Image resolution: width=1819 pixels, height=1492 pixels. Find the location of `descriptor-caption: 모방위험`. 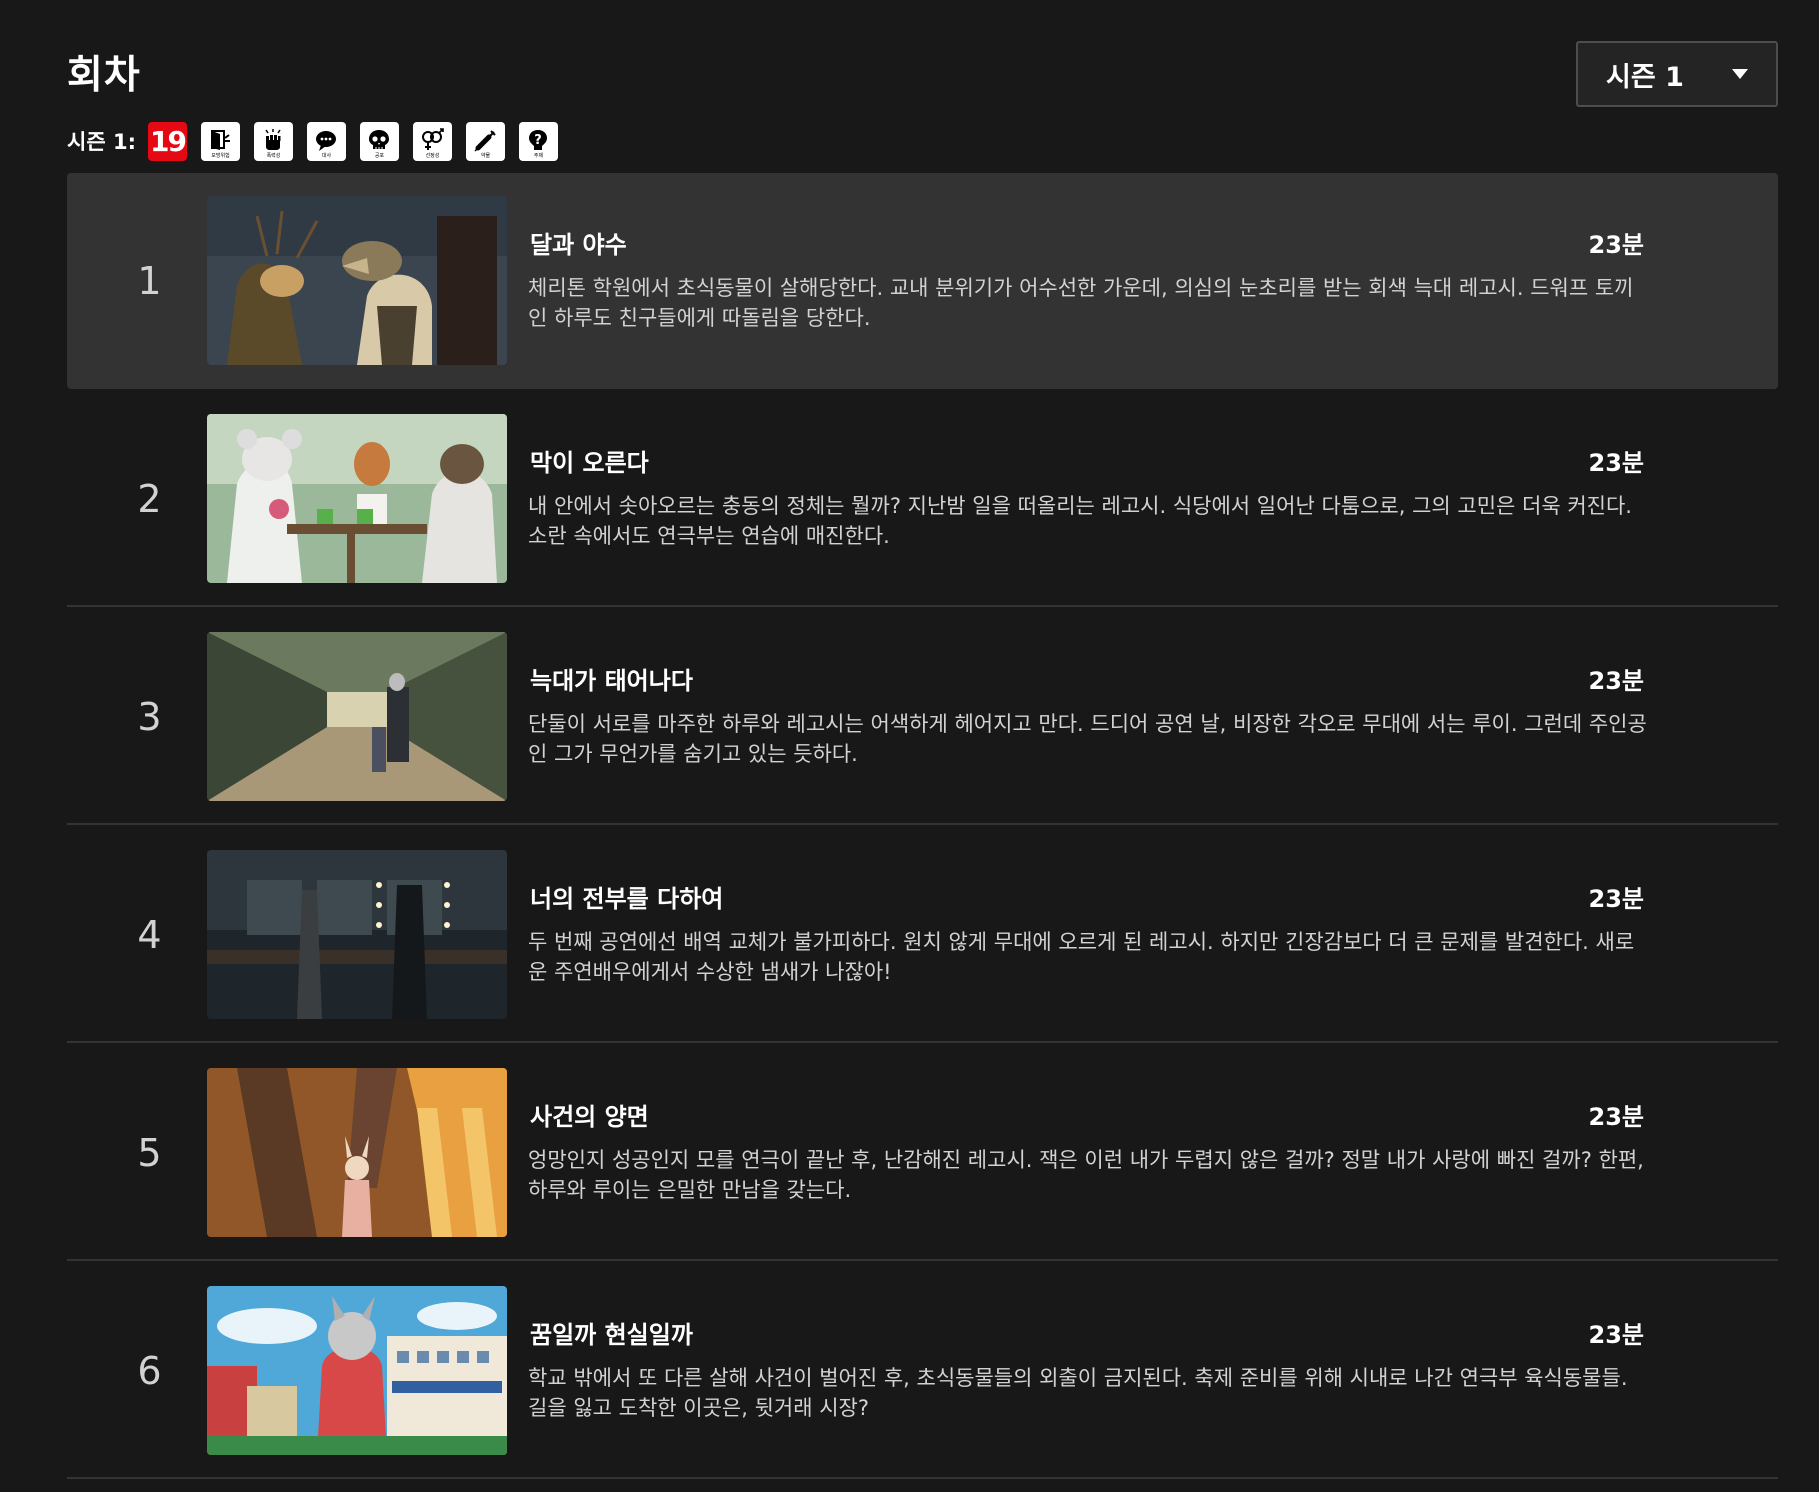

descriptor-caption: 모방위험 is located at coordinates (220, 155).